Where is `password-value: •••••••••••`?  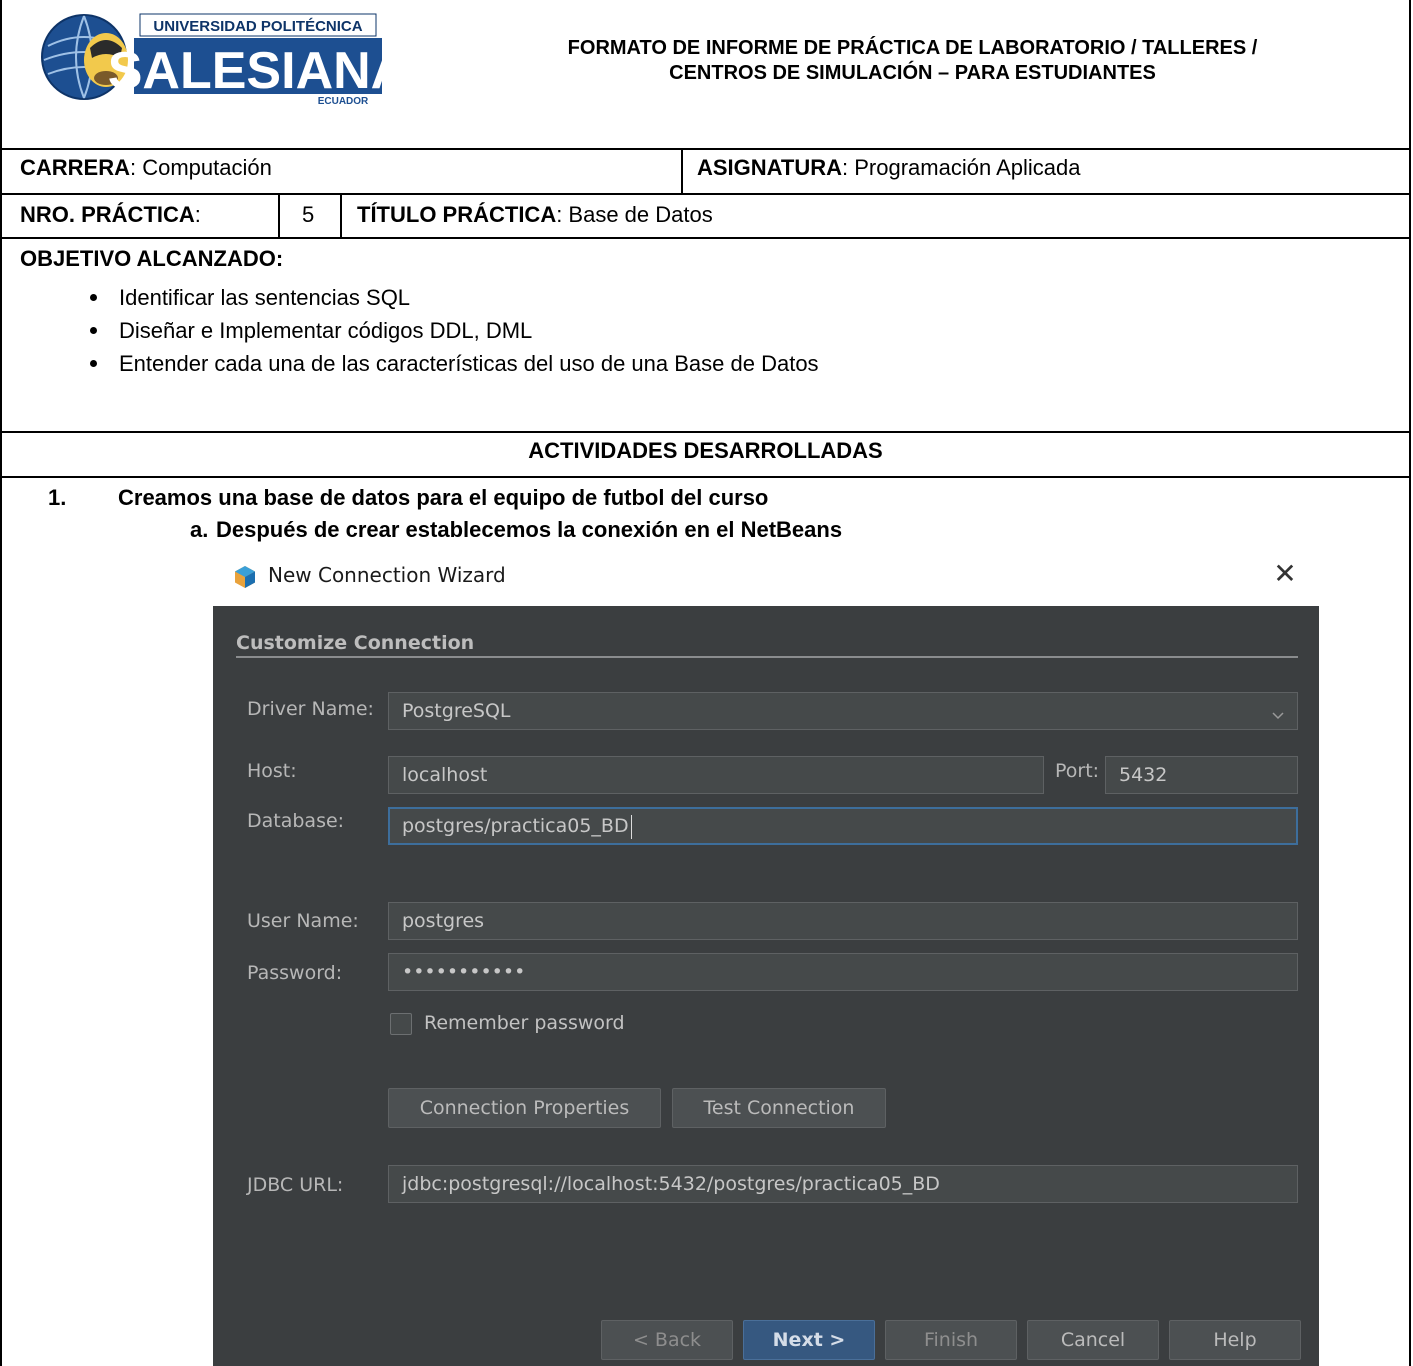
password-value: ••••••••••• is located at coordinates (464, 972).